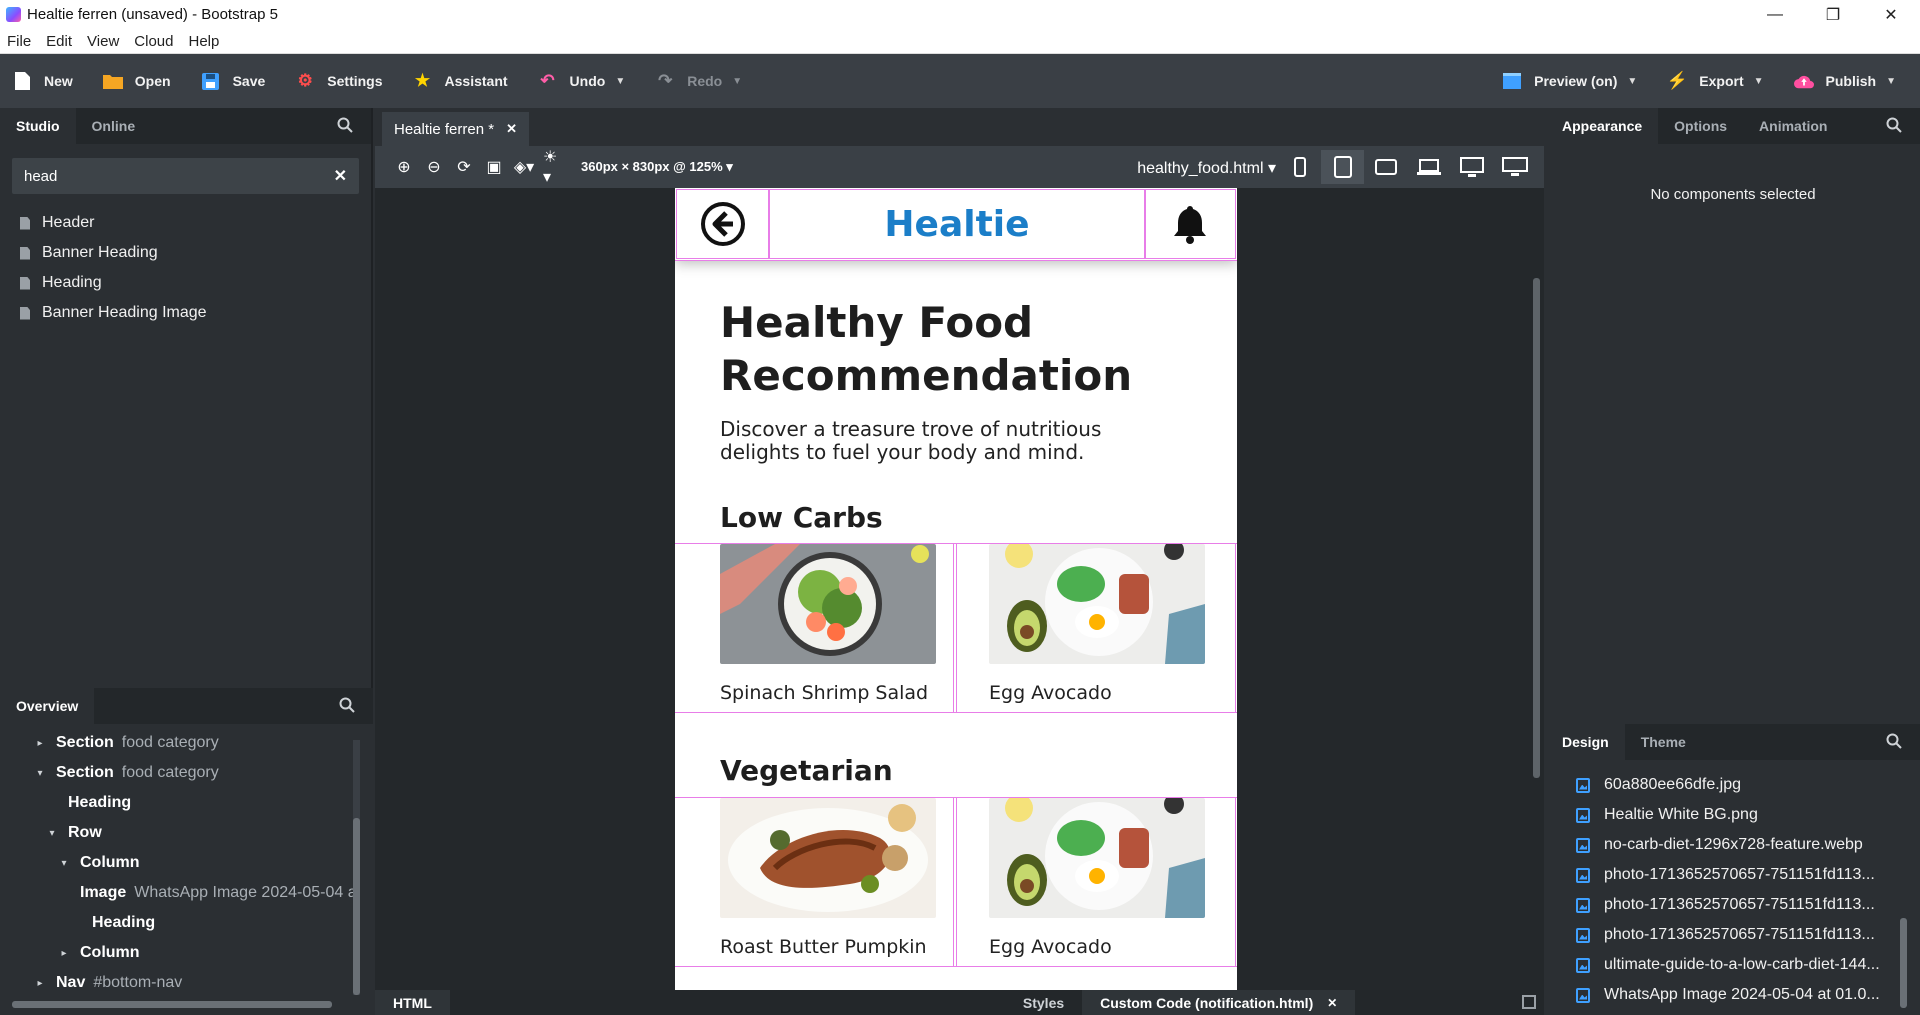  Describe the element at coordinates (1759, 81) in the screenshot. I see `export-dropdown-icon: ▼` at that location.